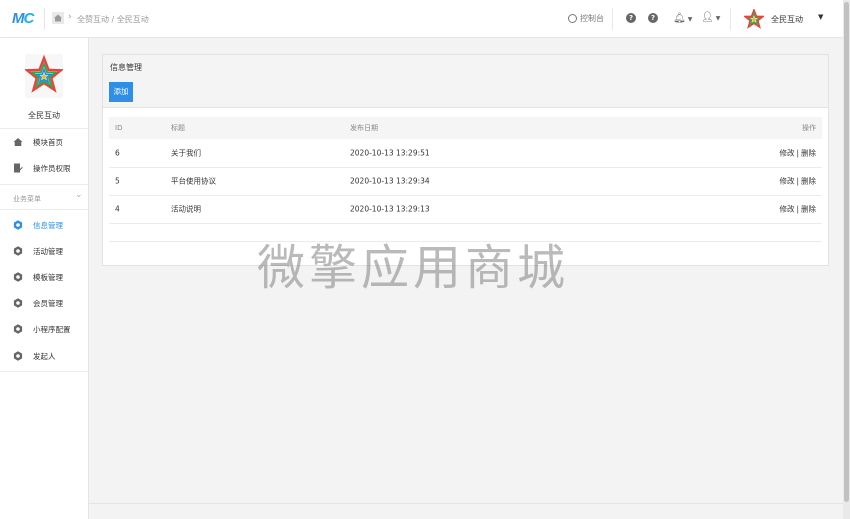 The width and height of the screenshot is (850, 519). Describe the element at coordinates (48, 251) in the screenshot. I see `sidebar-item-label: 活动管理` at that location.